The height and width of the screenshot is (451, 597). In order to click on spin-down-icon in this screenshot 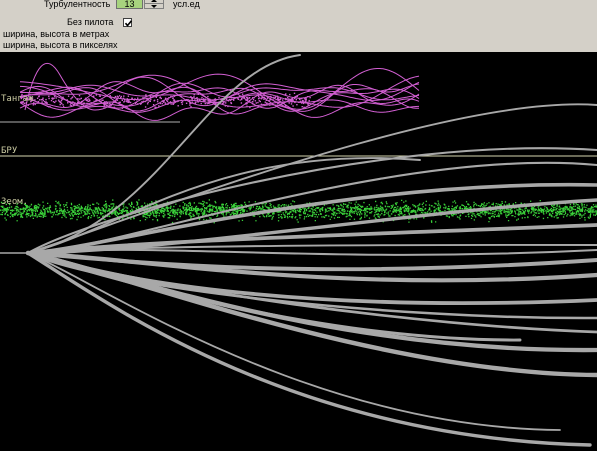, I will do `click(154, 6)`.